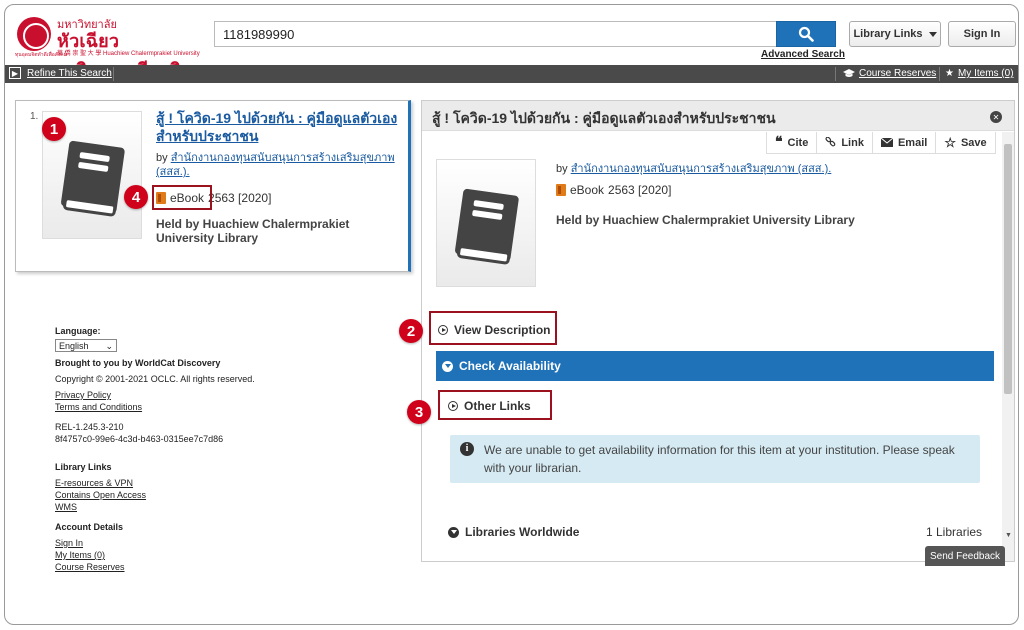  I want to click on star-outline-icon: ☆, so click(950, 142).